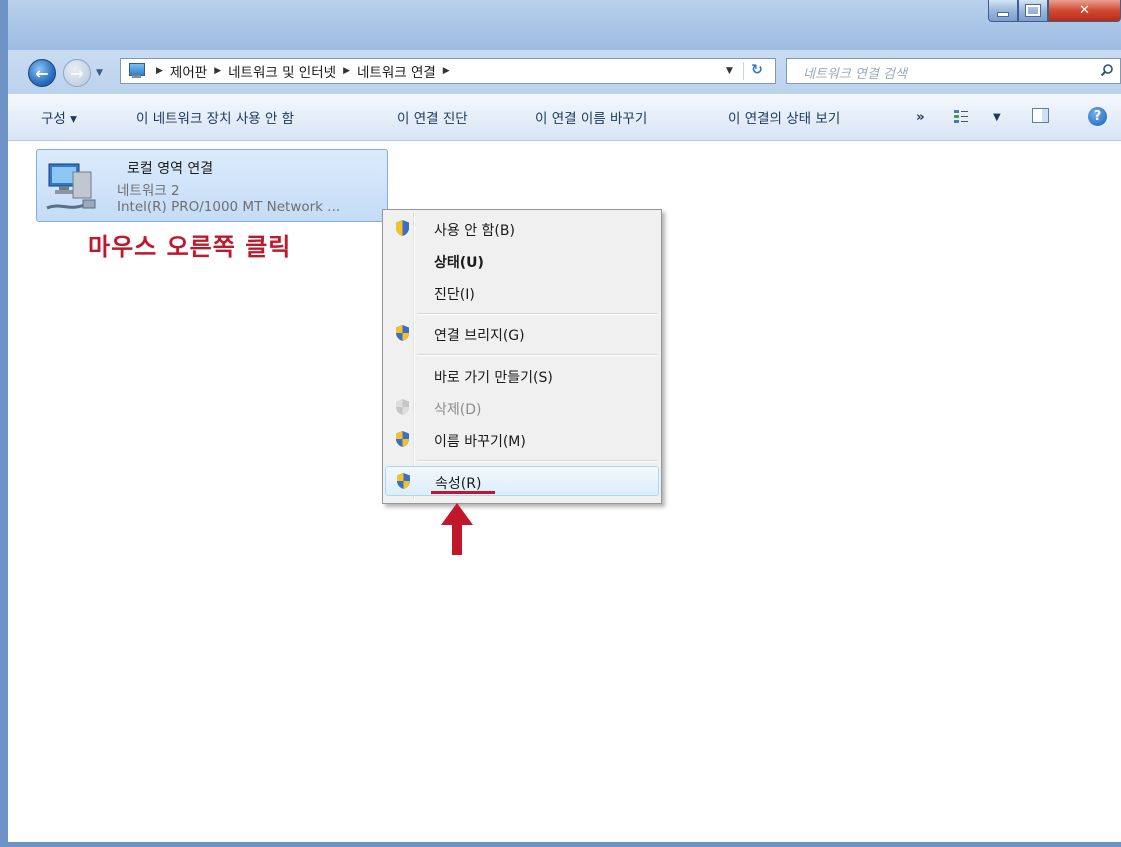 The height and width of the screenshot is (847, 1121). I want to click on search-input: 네트워크 연결 검색, so click(953, 71).